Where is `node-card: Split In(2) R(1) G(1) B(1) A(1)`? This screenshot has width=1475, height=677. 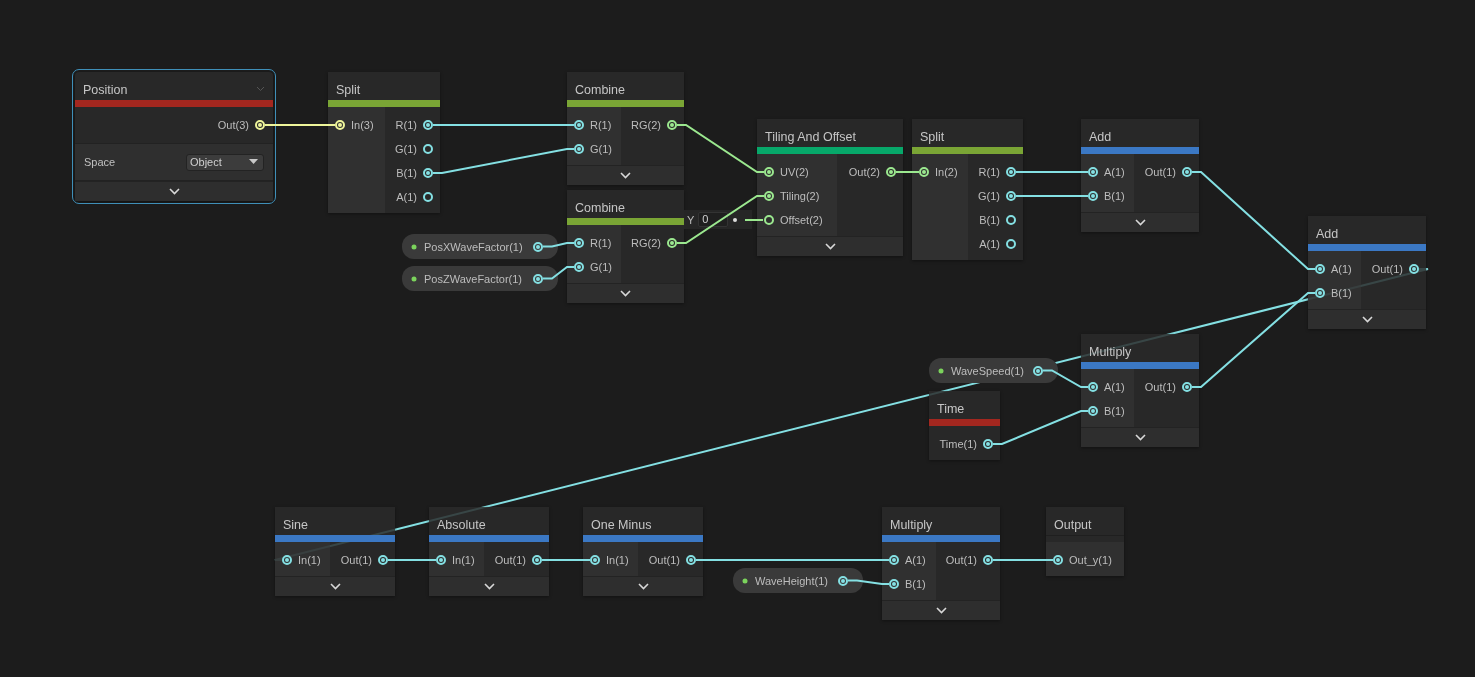 node-card: Split In(2) R(1) G(1) B(1) A(1) is located at coordinates (967, 189).